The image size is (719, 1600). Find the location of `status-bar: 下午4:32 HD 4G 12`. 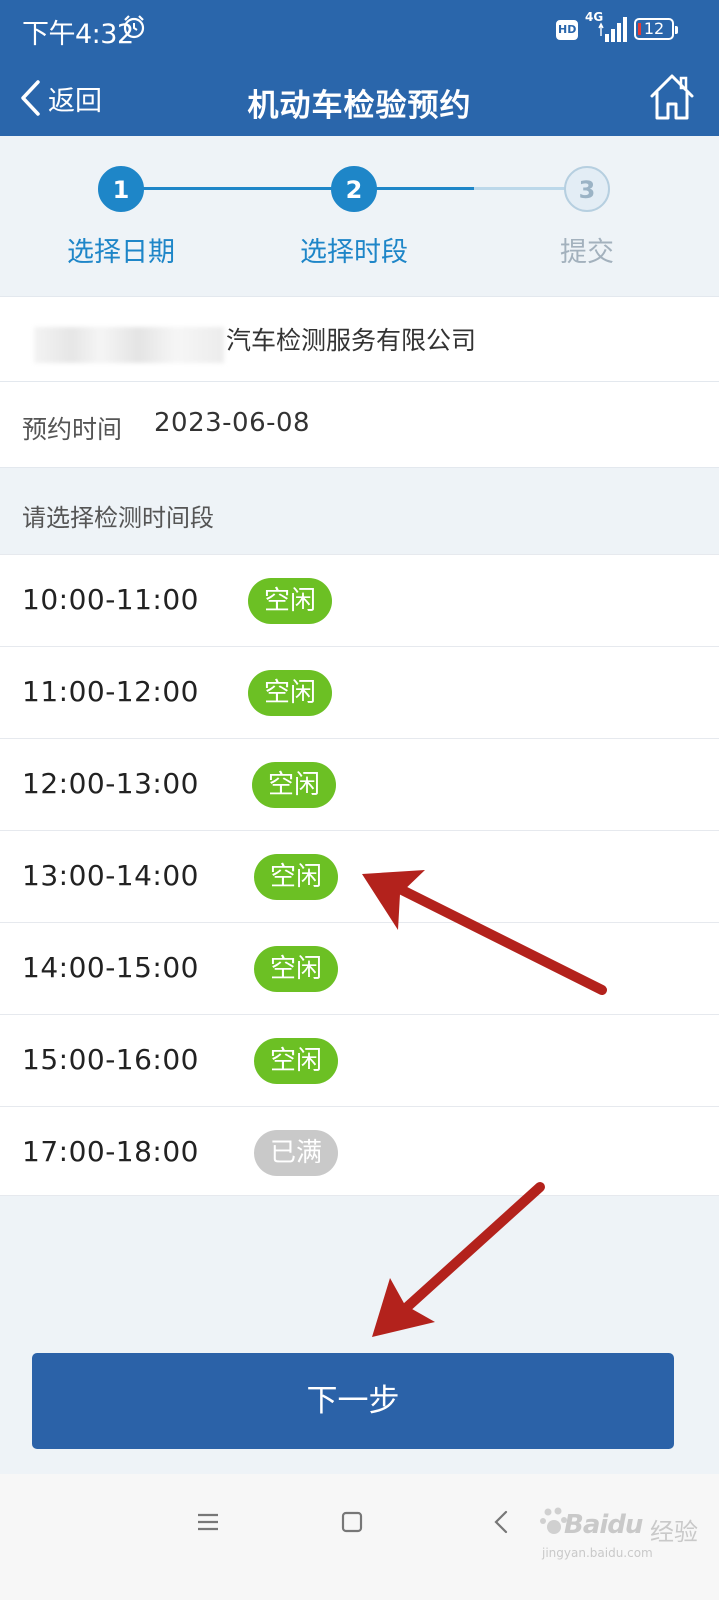

status-bar: 下午4:32 HD 4G 12 is located at coordinates (359, 31).